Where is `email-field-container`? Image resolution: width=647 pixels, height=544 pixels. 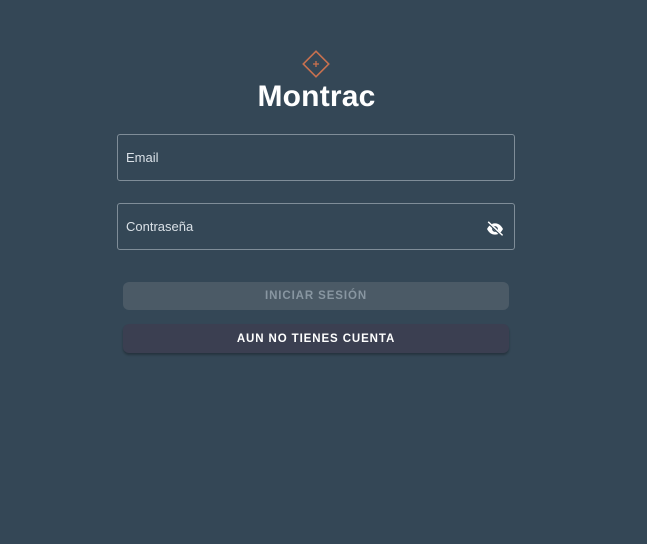 email-field-container is located at coordinates (316, 157).